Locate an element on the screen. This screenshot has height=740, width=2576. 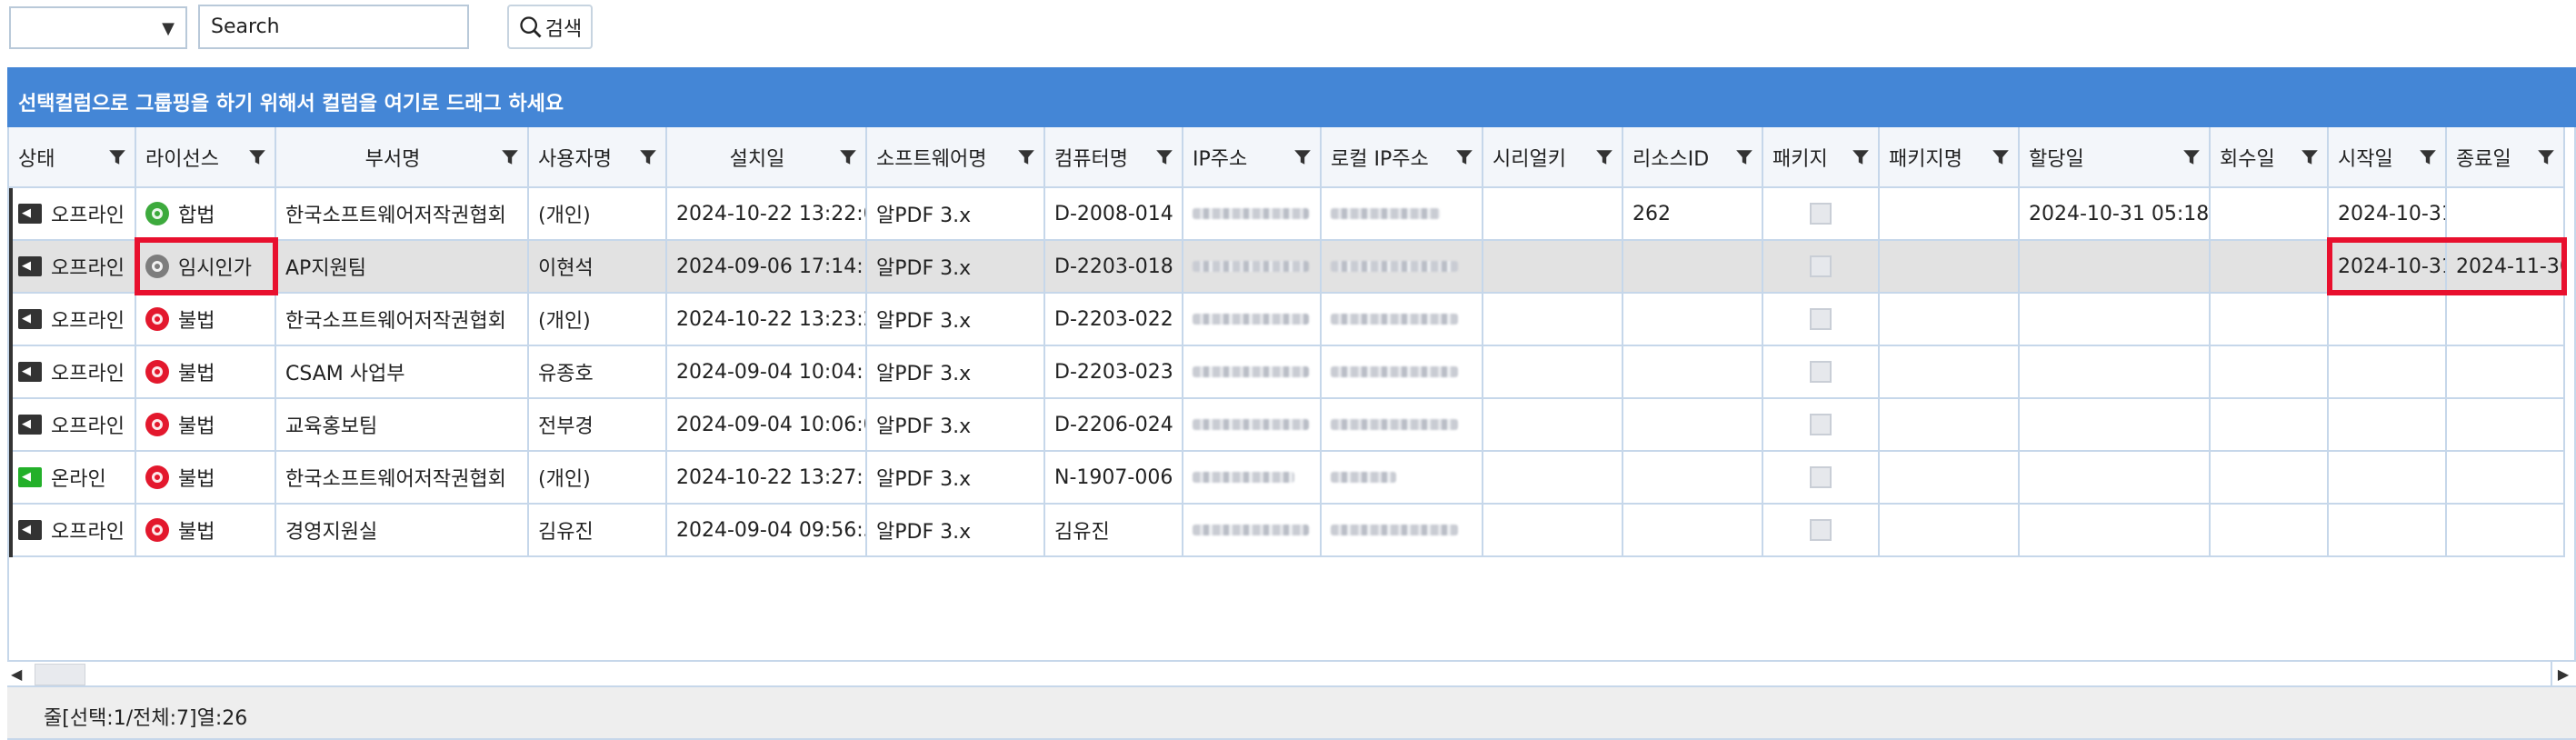
column-header-computer: 컴퓨터명 is located at coordinates (1114, 156).